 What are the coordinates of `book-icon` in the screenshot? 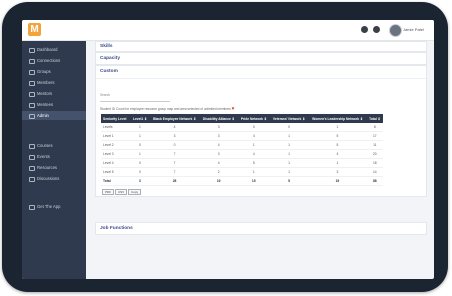 It's located at (32, 146).